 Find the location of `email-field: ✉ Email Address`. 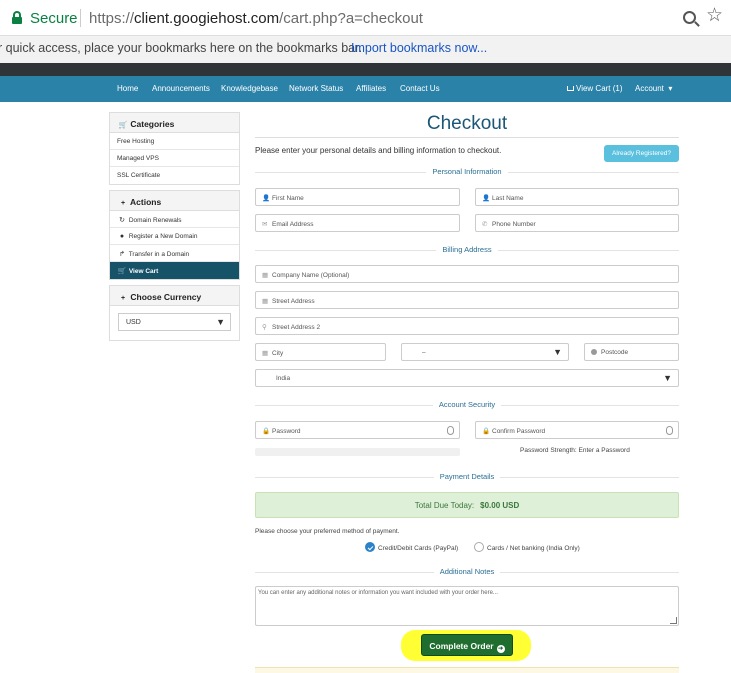

email-field: ✉ Email Address is located at coordinates (357, 223).